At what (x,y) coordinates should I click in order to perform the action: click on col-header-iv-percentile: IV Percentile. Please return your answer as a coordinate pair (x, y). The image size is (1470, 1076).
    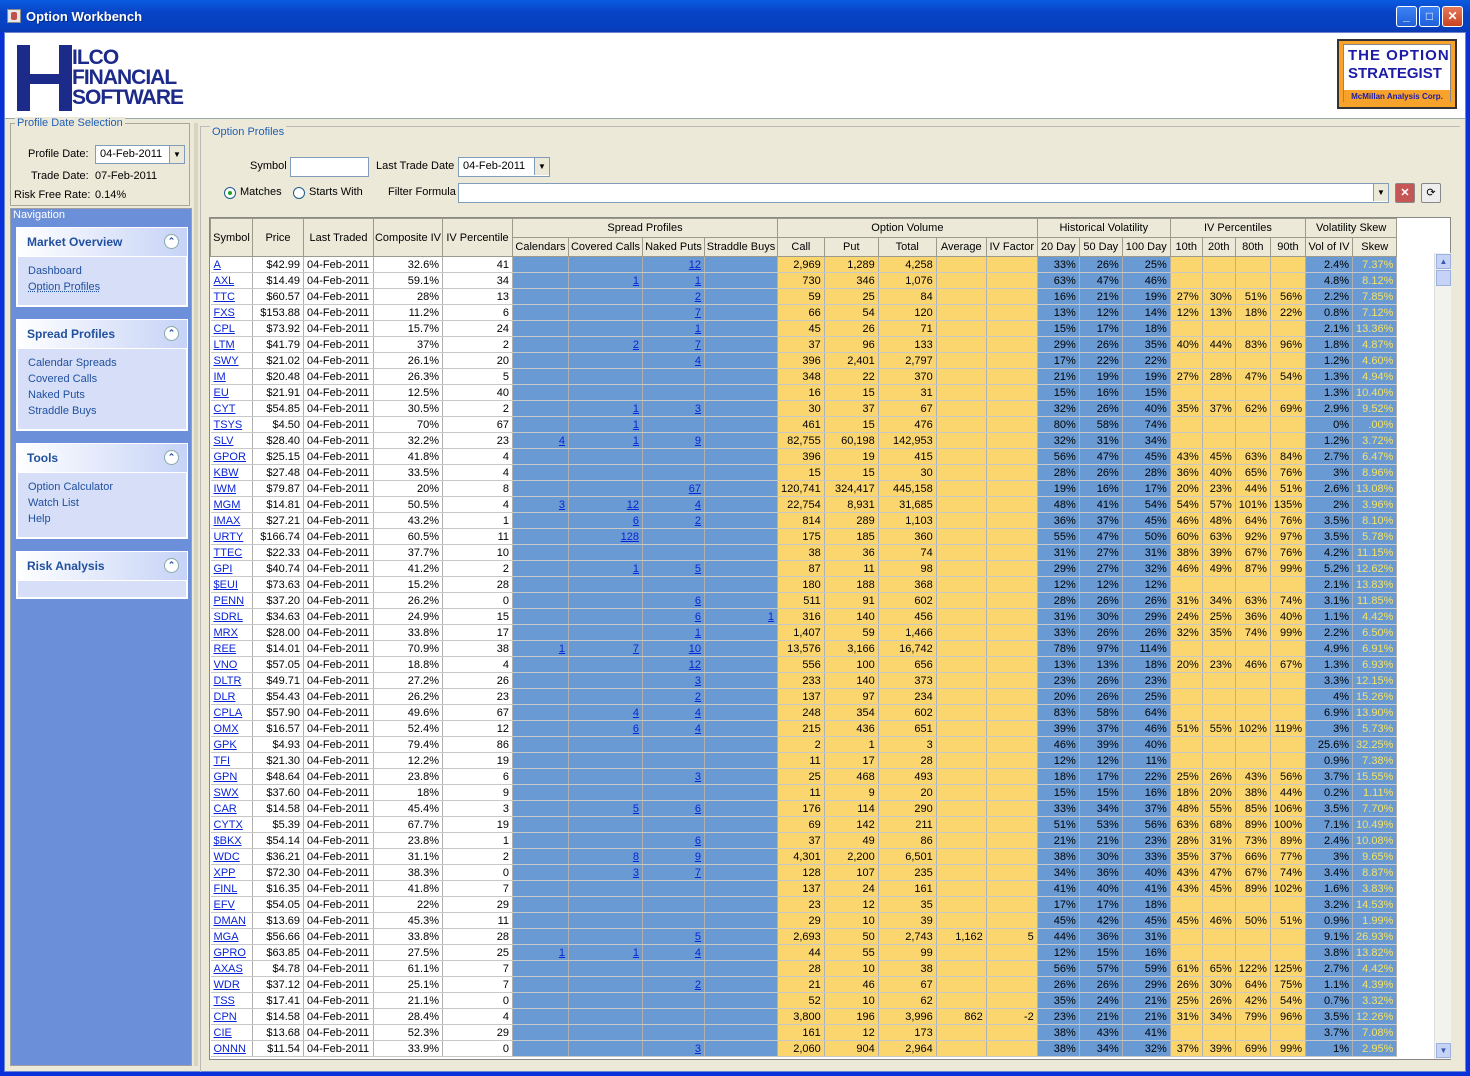
    Looking at the image, I should click on (477, 237).